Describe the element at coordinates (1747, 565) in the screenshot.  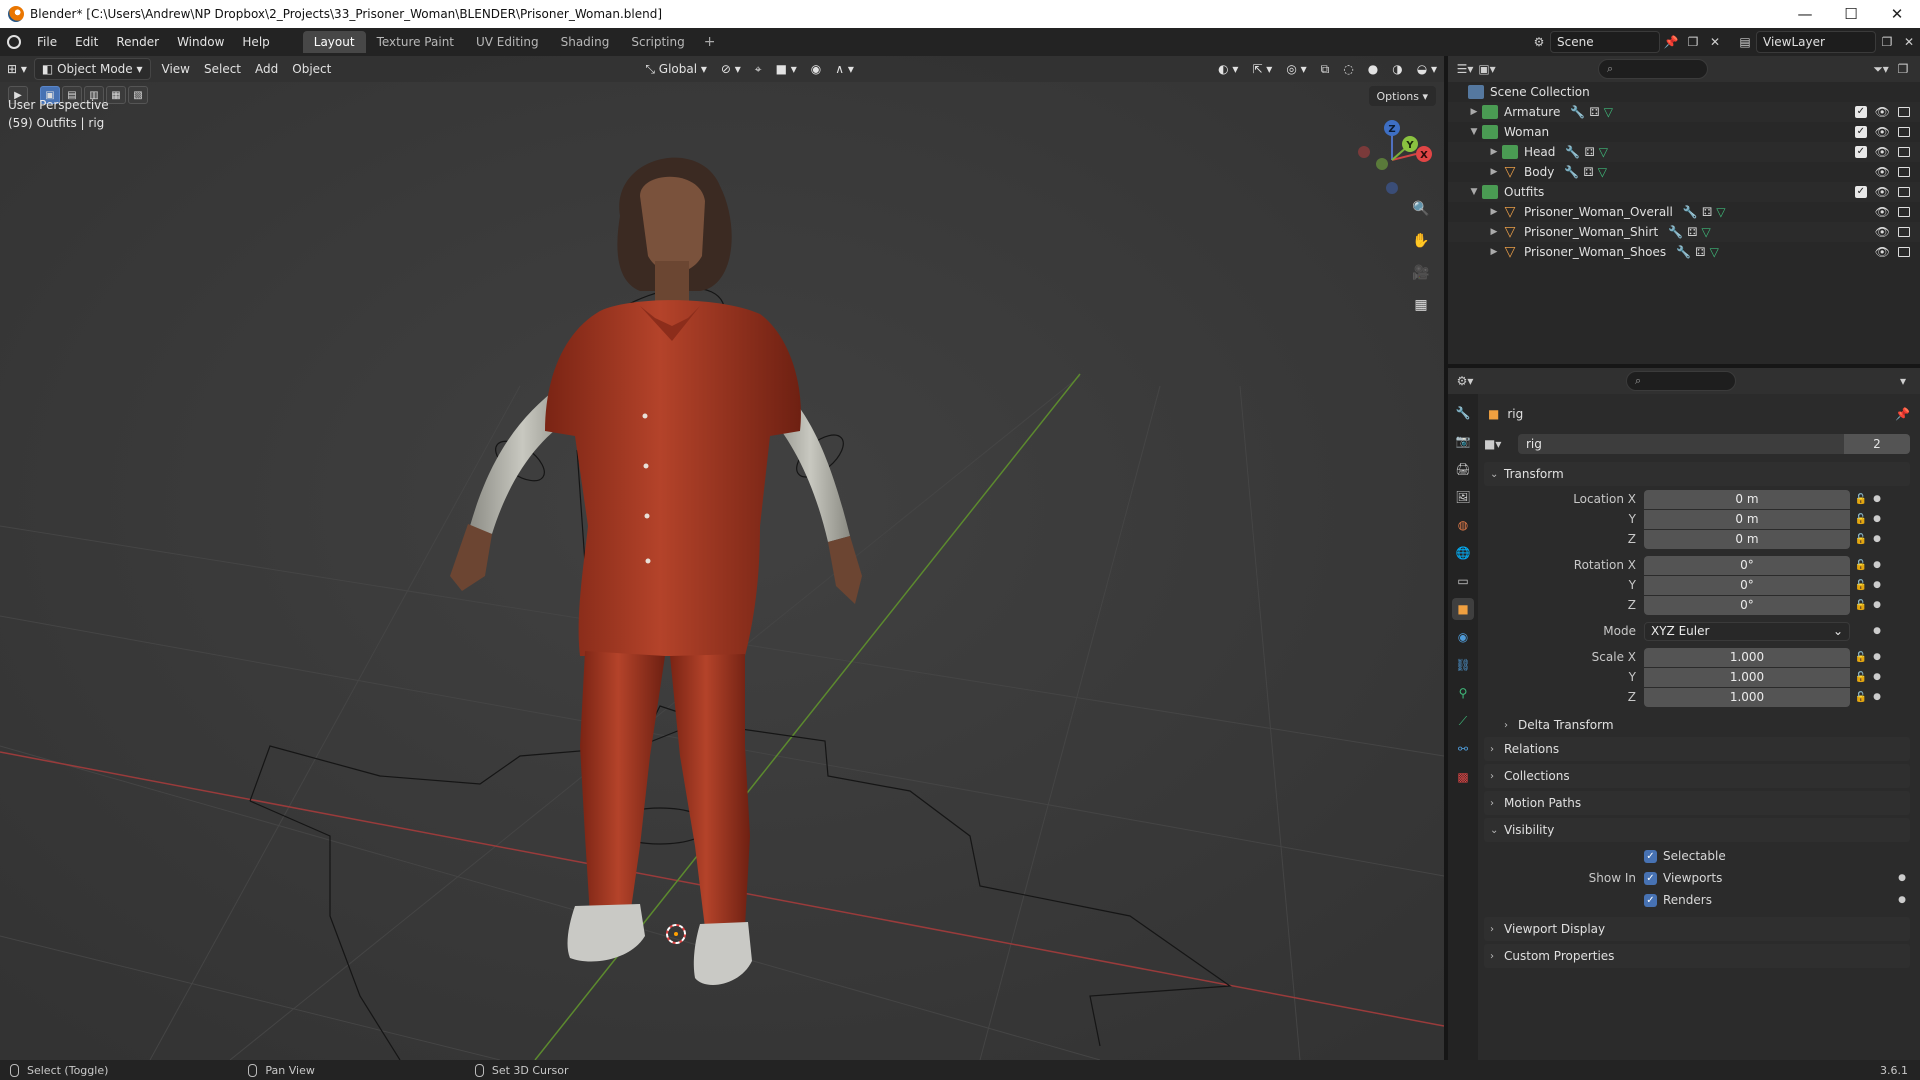
I see `rotation-x-field: 0°` at that location.